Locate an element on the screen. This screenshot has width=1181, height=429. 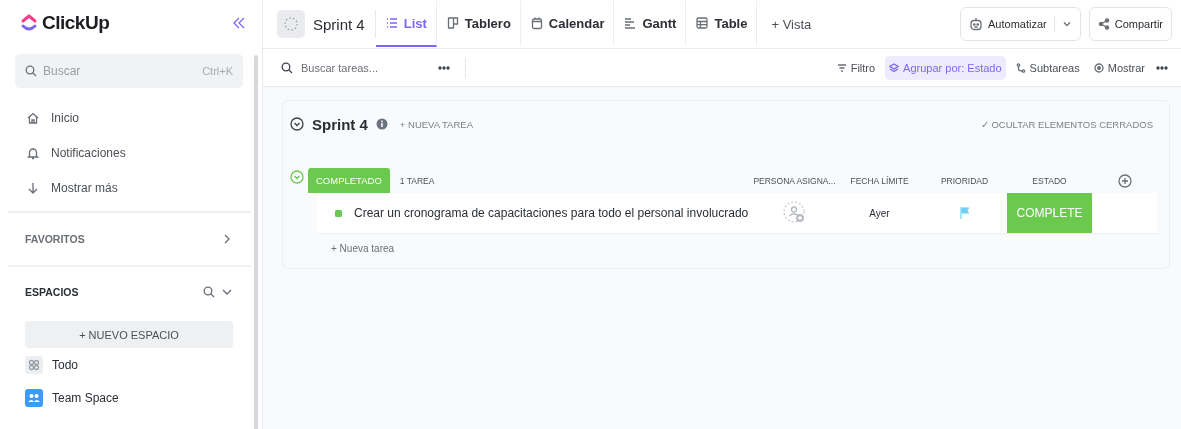
filter-button: Filtro is located at coordinates (856, 67).